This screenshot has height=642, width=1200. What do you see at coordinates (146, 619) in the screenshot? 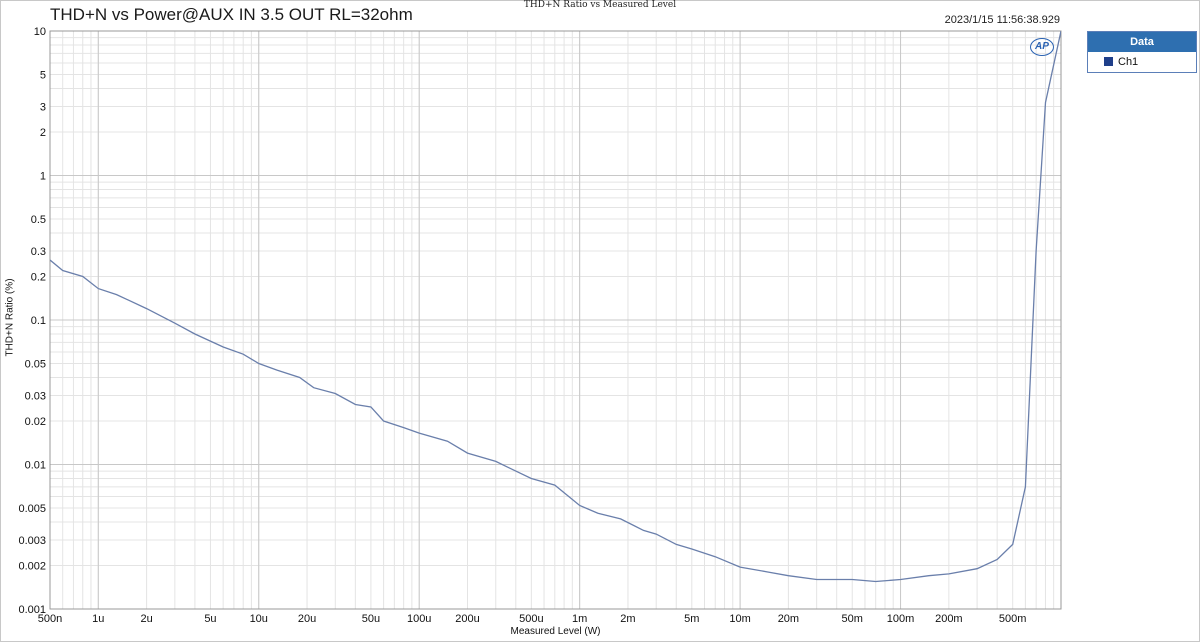
I see `x-tick-label: 2u` at bounding box center [146, 619].